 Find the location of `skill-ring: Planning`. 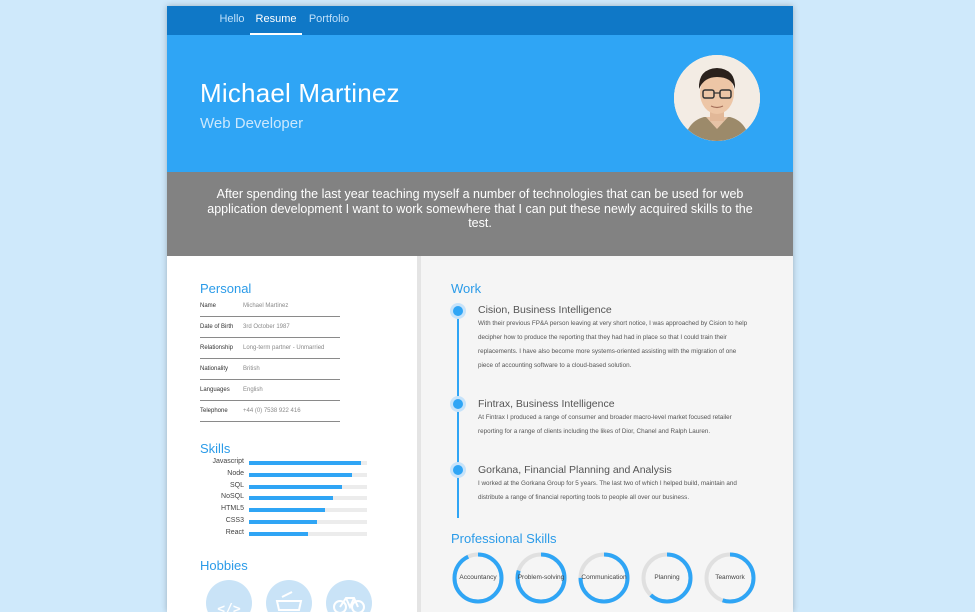

skill-ring: Planning is located at coordinates (667, 578).